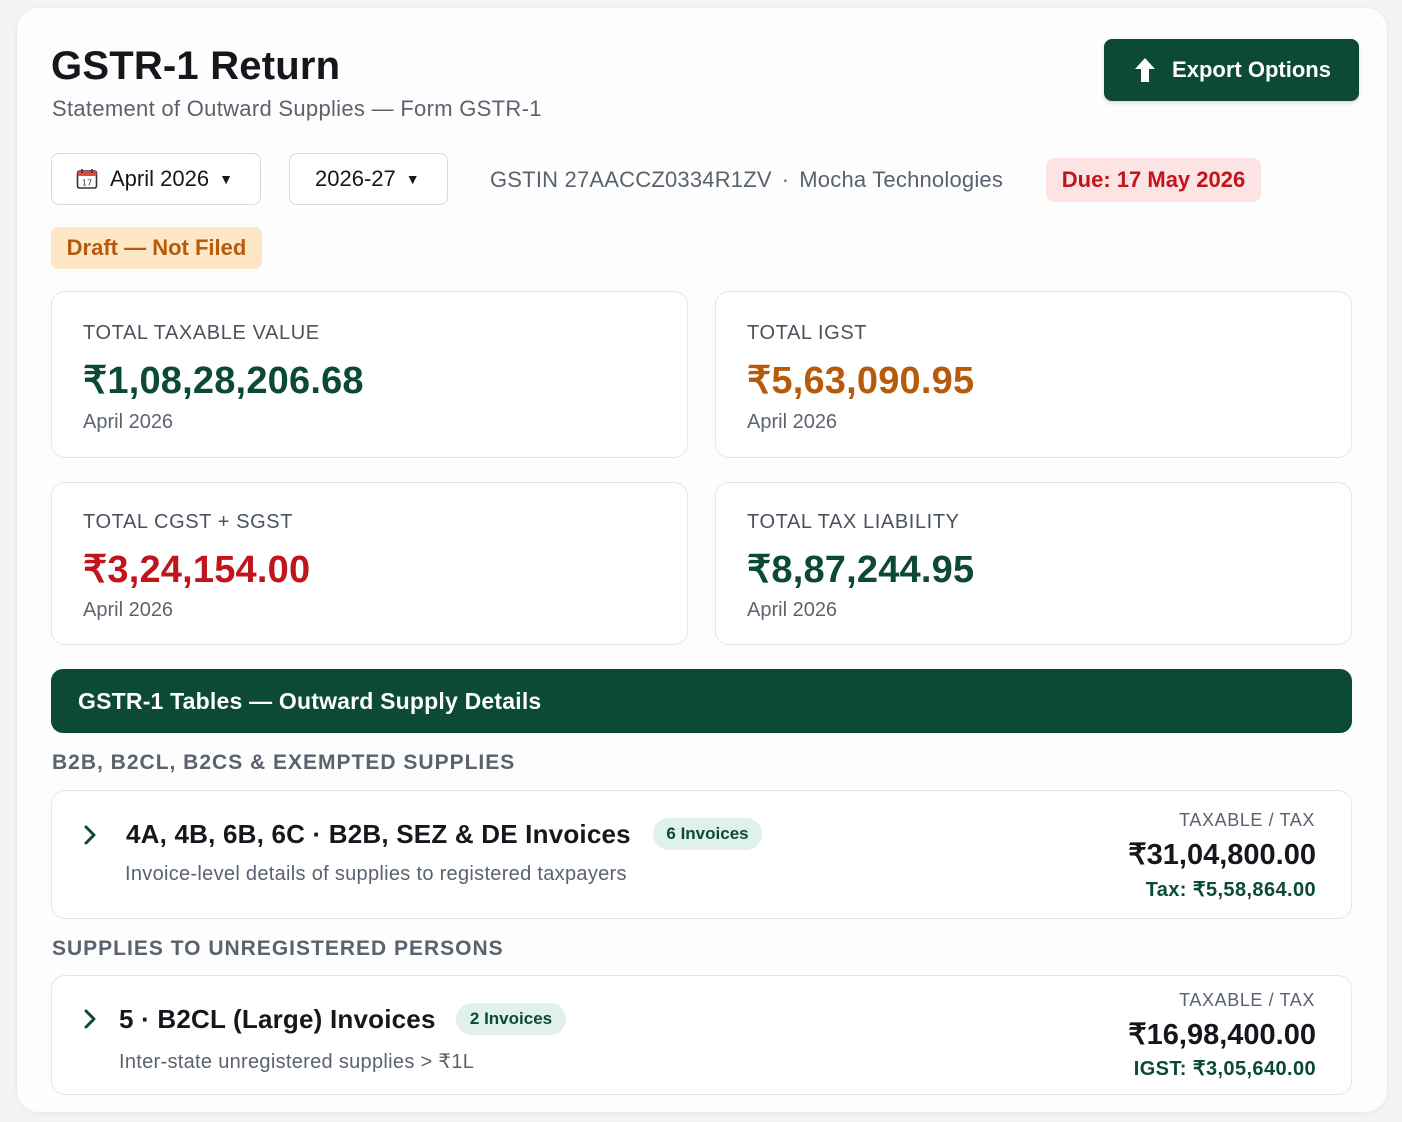 This screenshot has height=1122, width=1402. What do you see at coordinates (201, 333) in the screenshot?
I see `card-label: TOTAL TAXABLE VALUE` at bounding box center [201, 333].